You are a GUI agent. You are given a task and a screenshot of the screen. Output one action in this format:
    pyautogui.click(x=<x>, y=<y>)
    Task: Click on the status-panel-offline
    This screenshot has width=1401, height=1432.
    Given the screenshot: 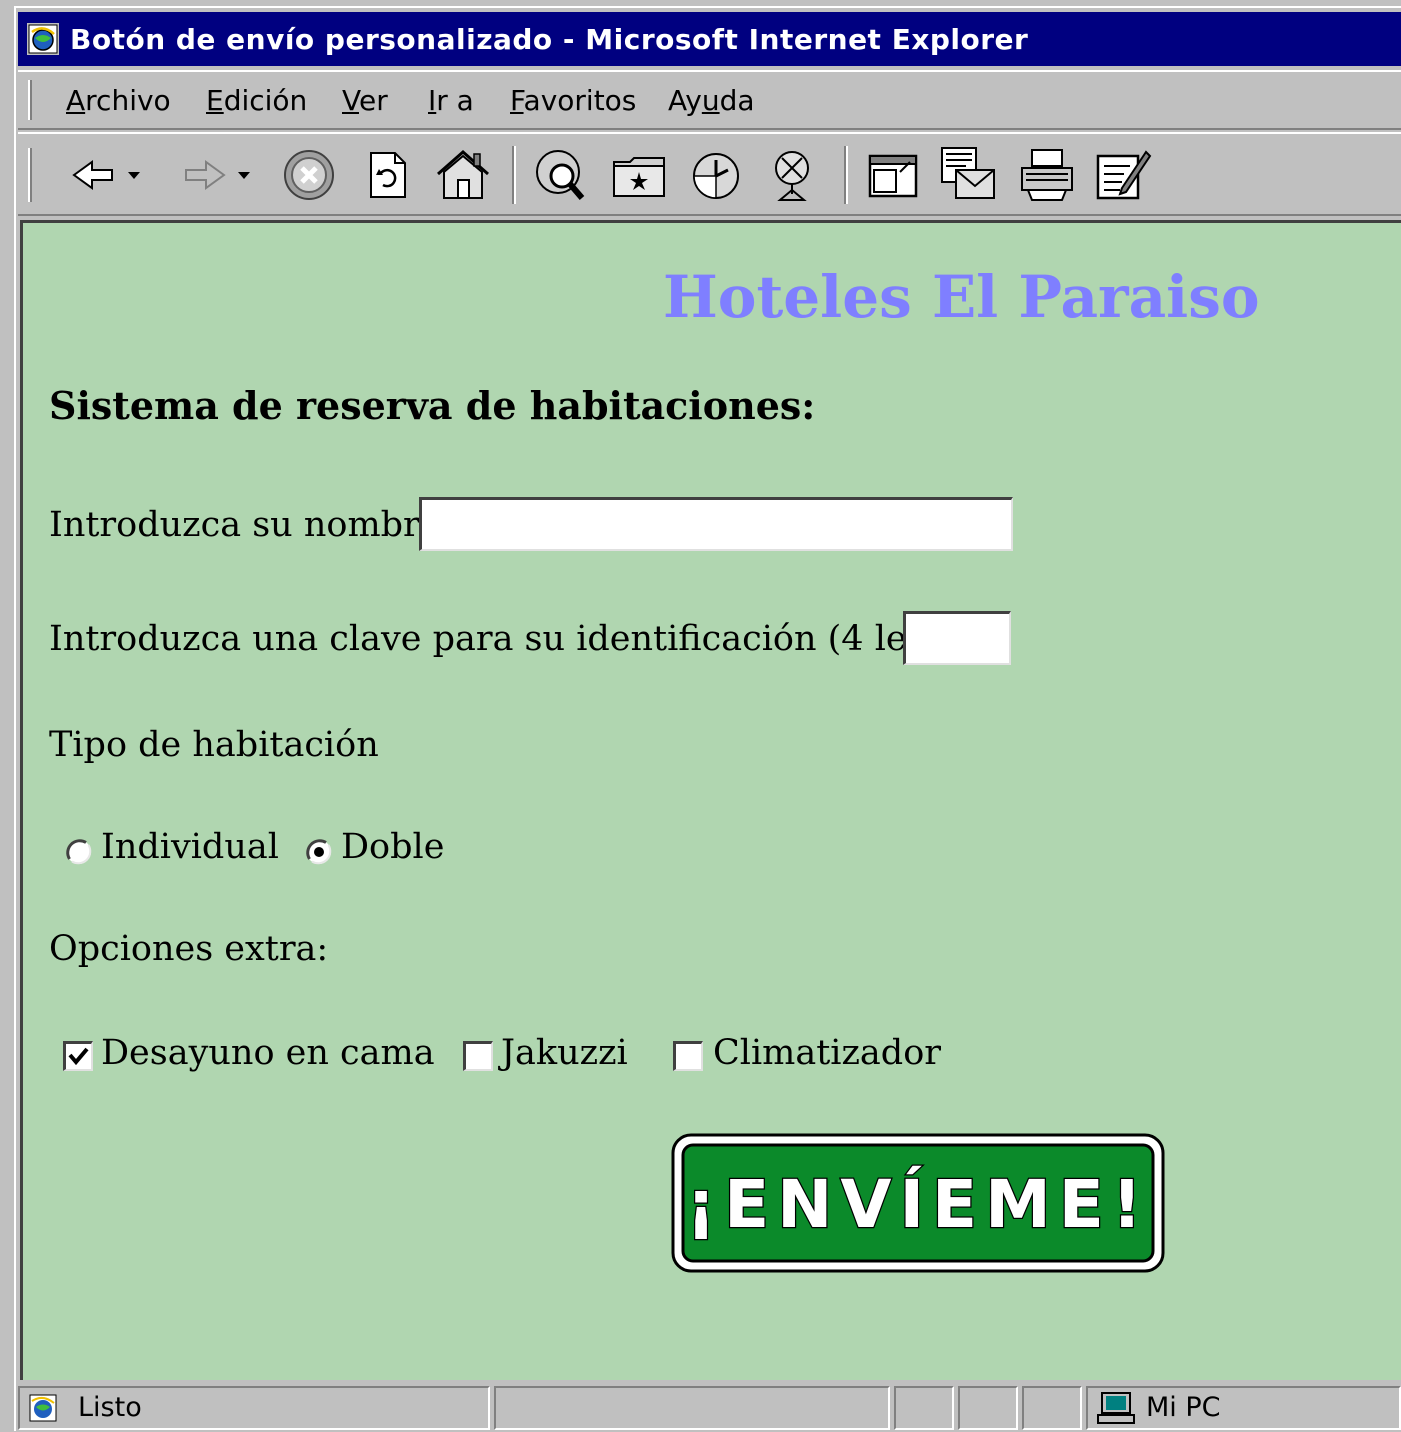 What is the action you would take?
    pyautogui.click(x=924, y=1408)
    